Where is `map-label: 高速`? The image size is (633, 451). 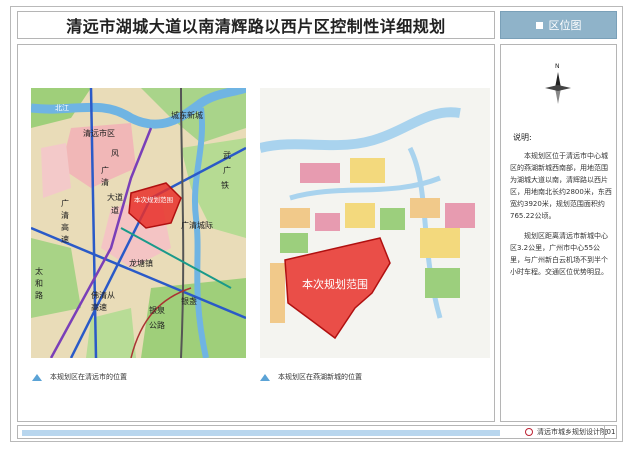 map-label: 高速 is located at coordinates (99, 307).